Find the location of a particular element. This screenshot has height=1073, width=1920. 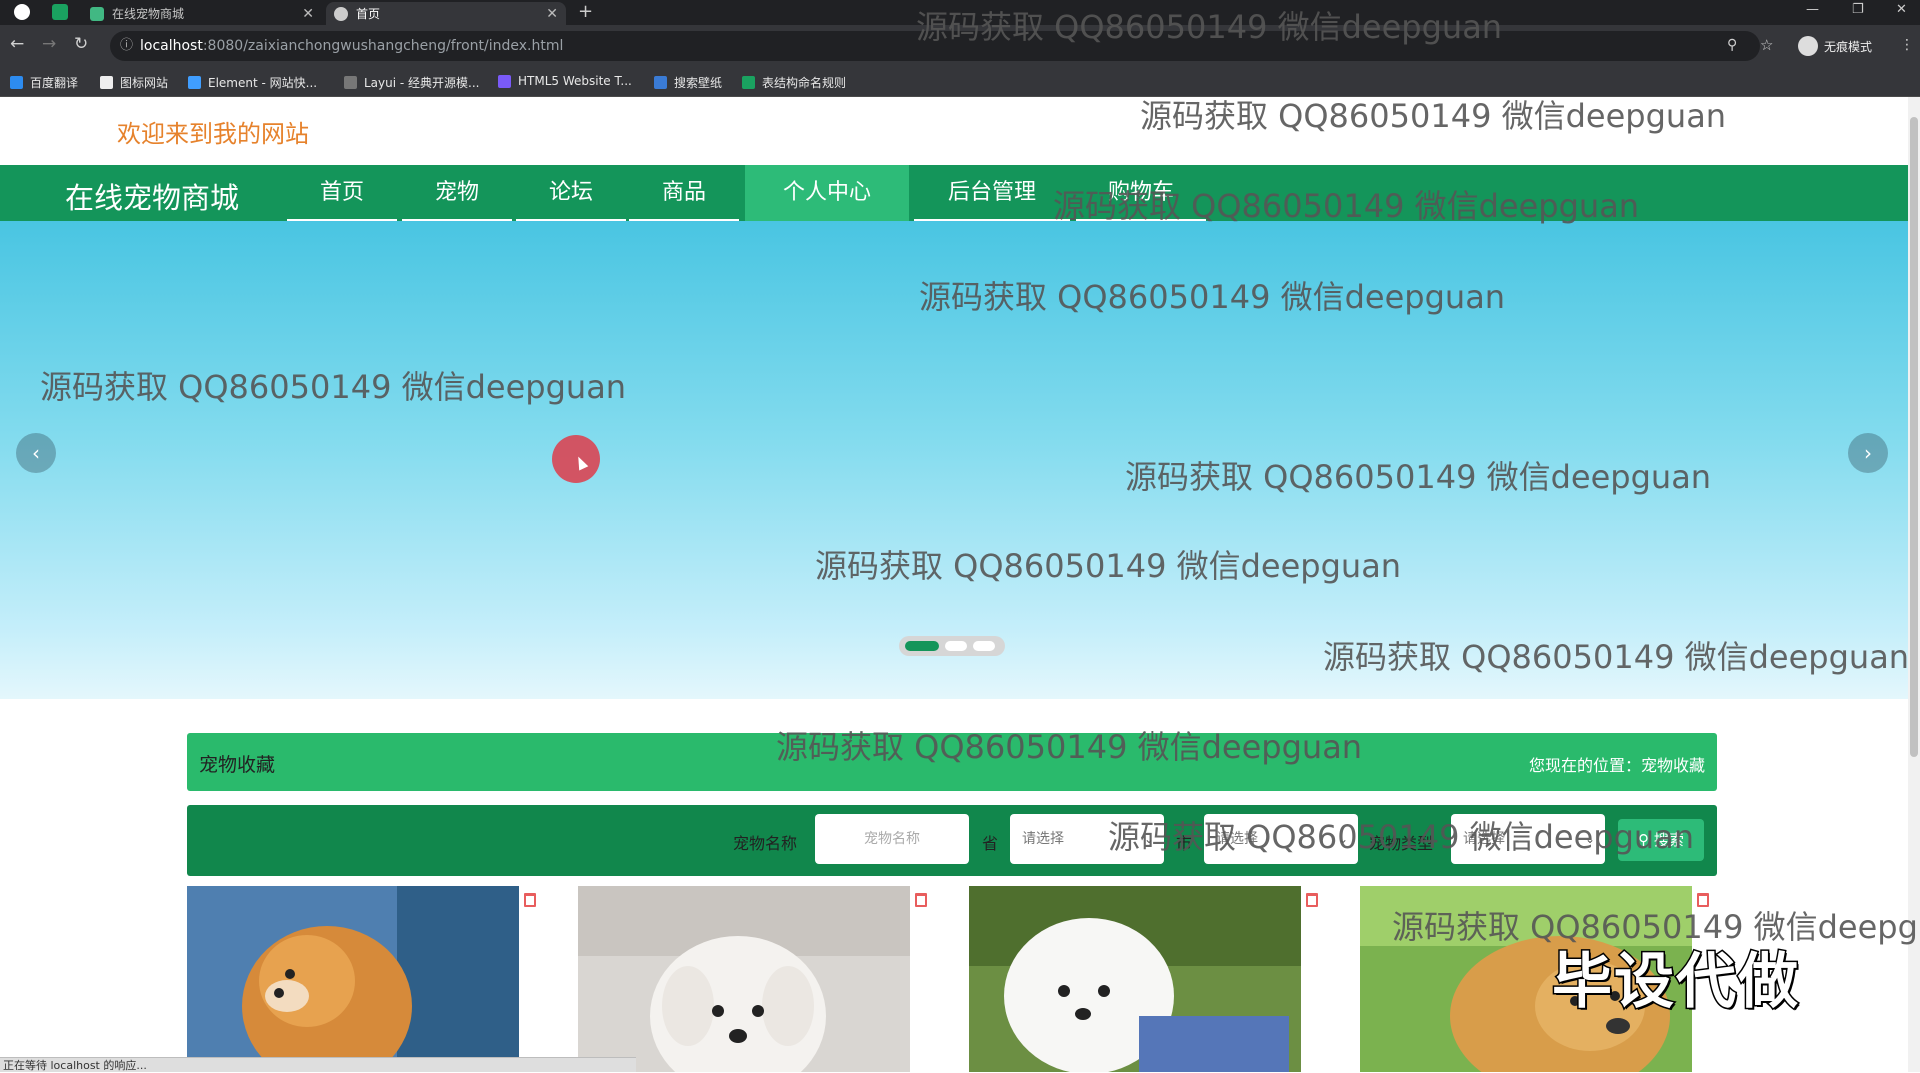

page-scrollbar is located at coordinates (1914, 584).